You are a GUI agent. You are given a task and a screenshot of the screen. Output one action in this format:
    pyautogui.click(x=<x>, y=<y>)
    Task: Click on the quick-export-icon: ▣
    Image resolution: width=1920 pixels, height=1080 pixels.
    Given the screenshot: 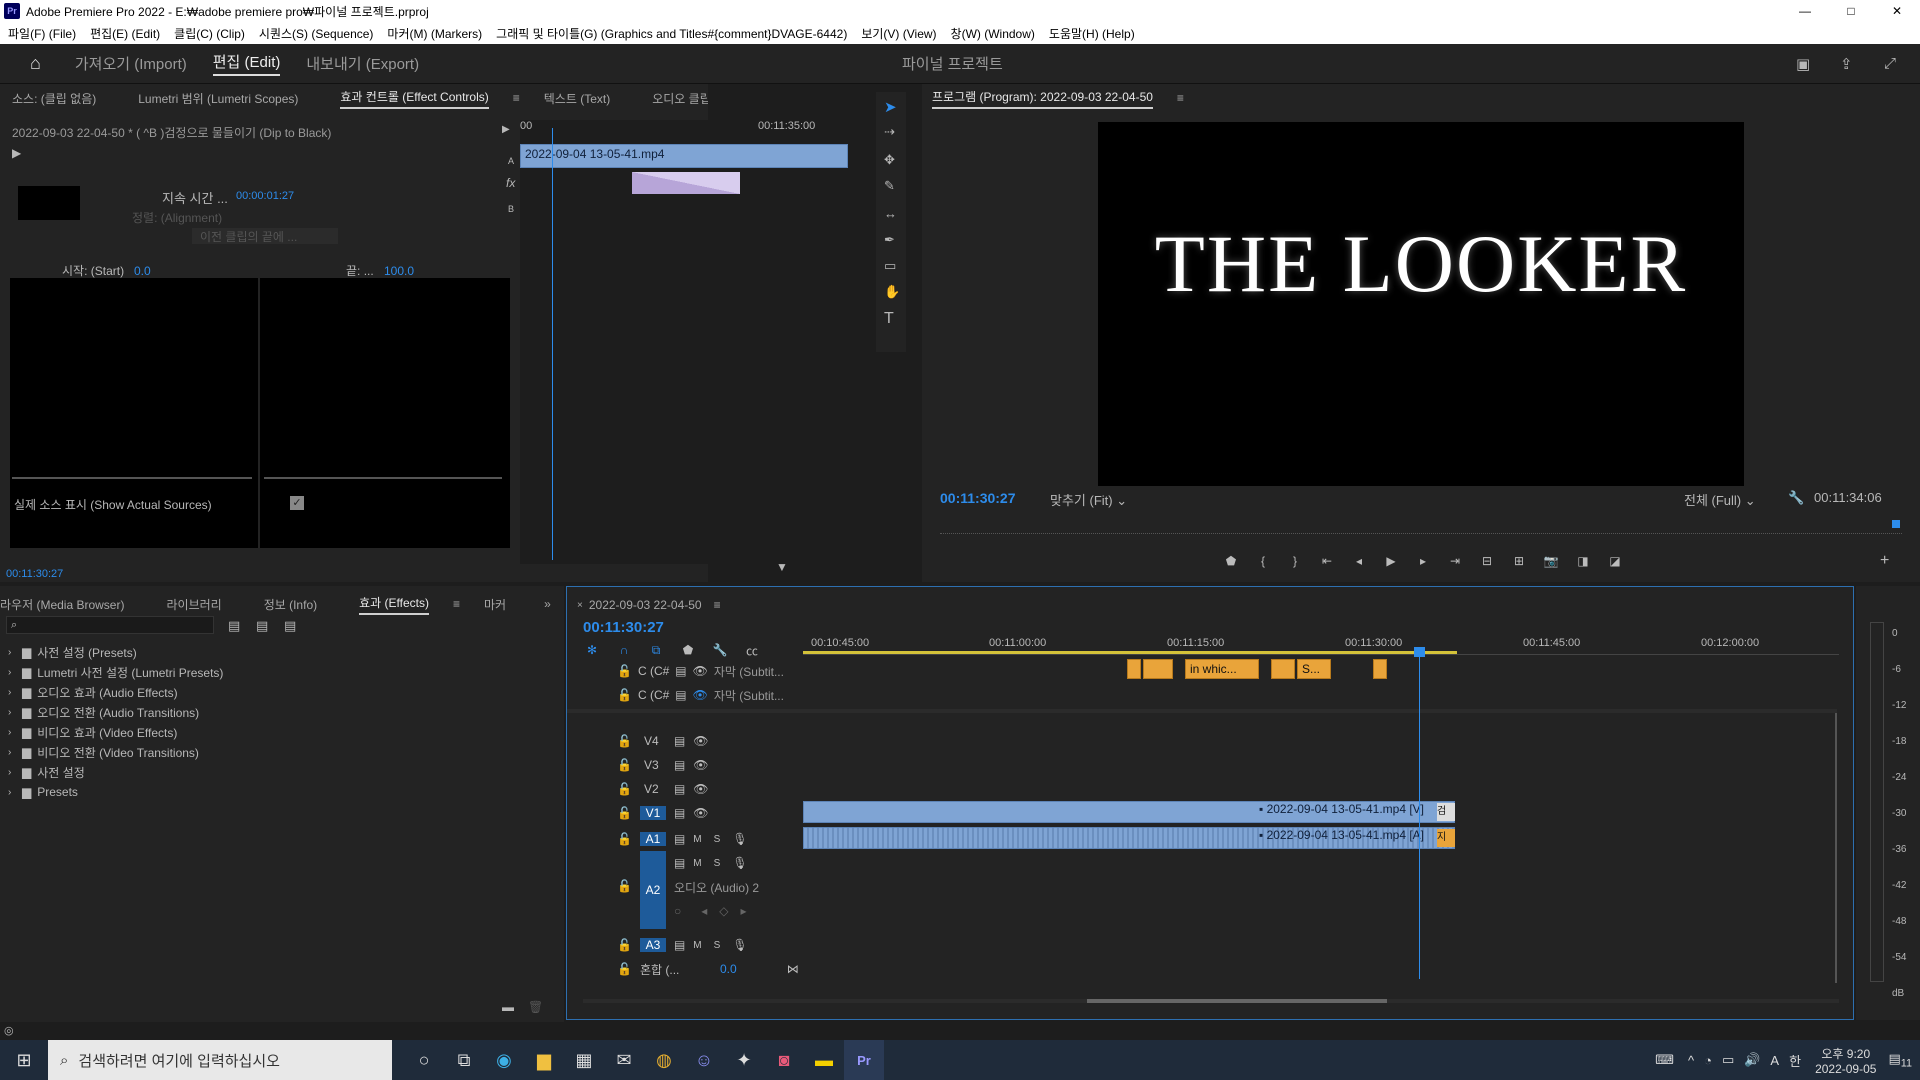 What is the action you would take?
    pyautogui.click(x=1803, y=64)
    